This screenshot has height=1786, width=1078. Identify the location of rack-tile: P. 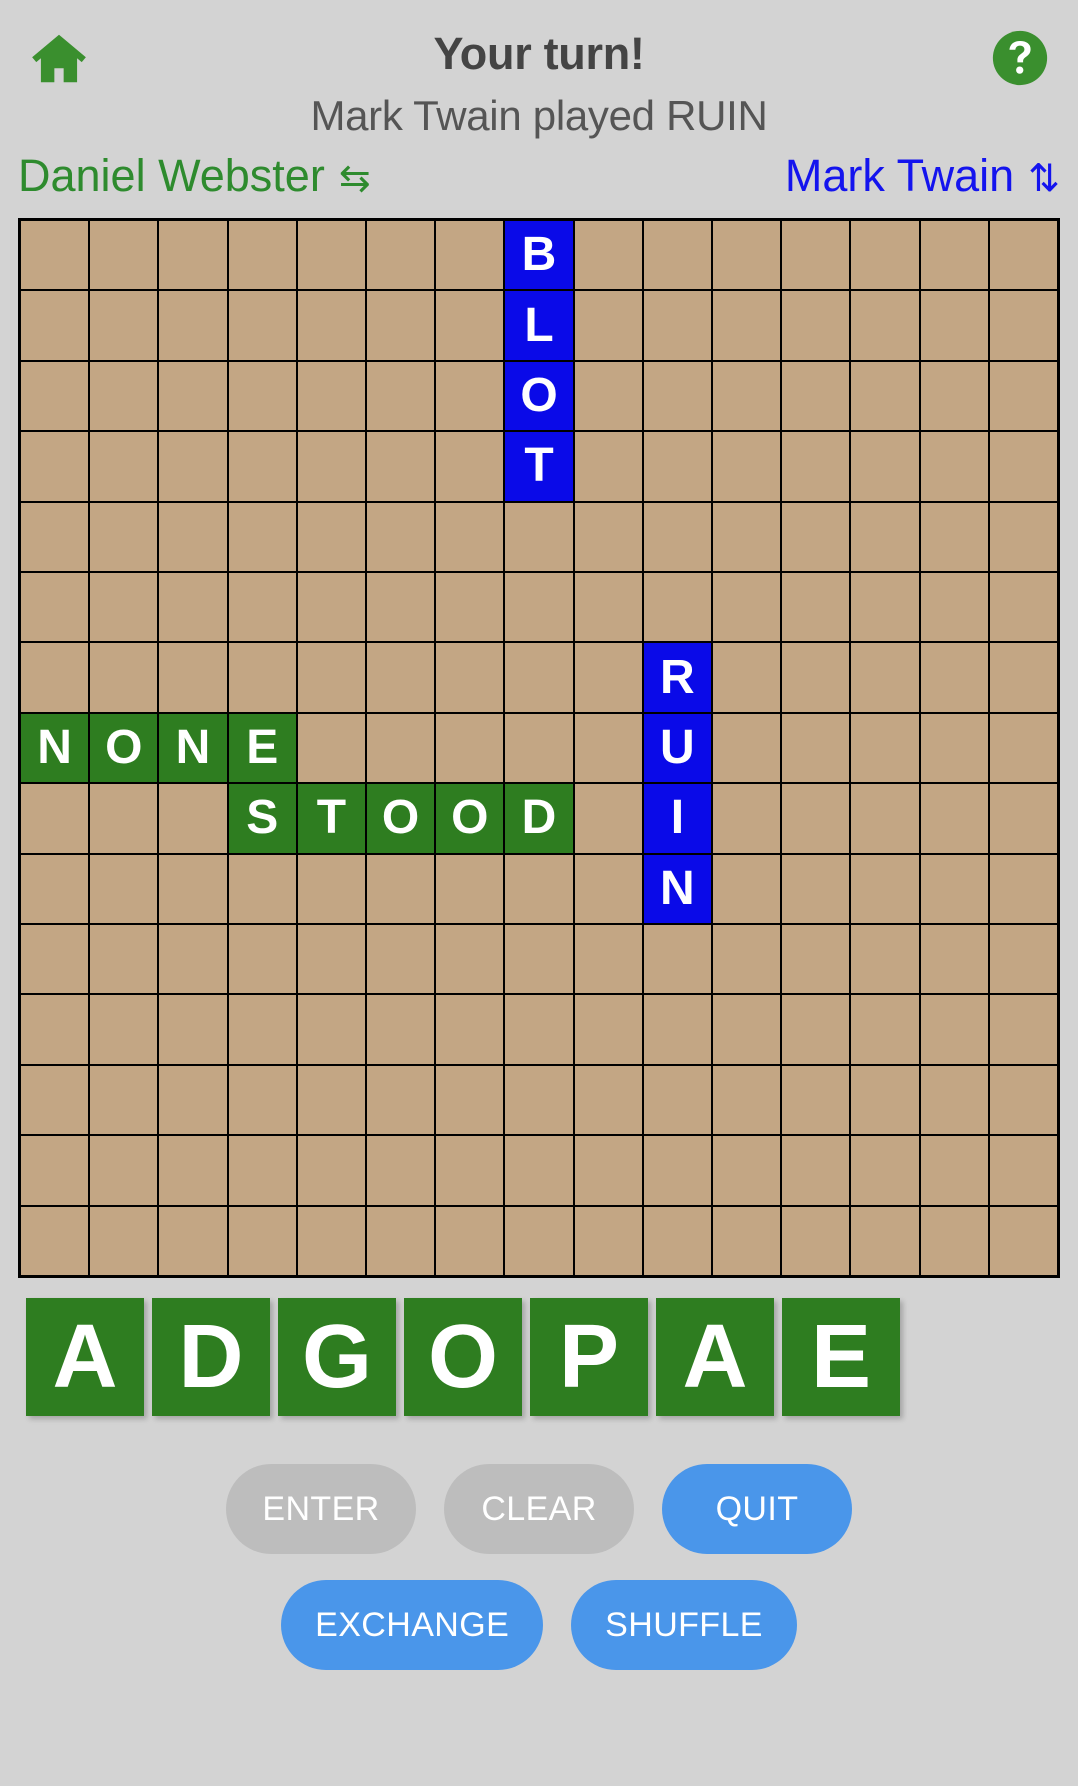
(589, 1357).